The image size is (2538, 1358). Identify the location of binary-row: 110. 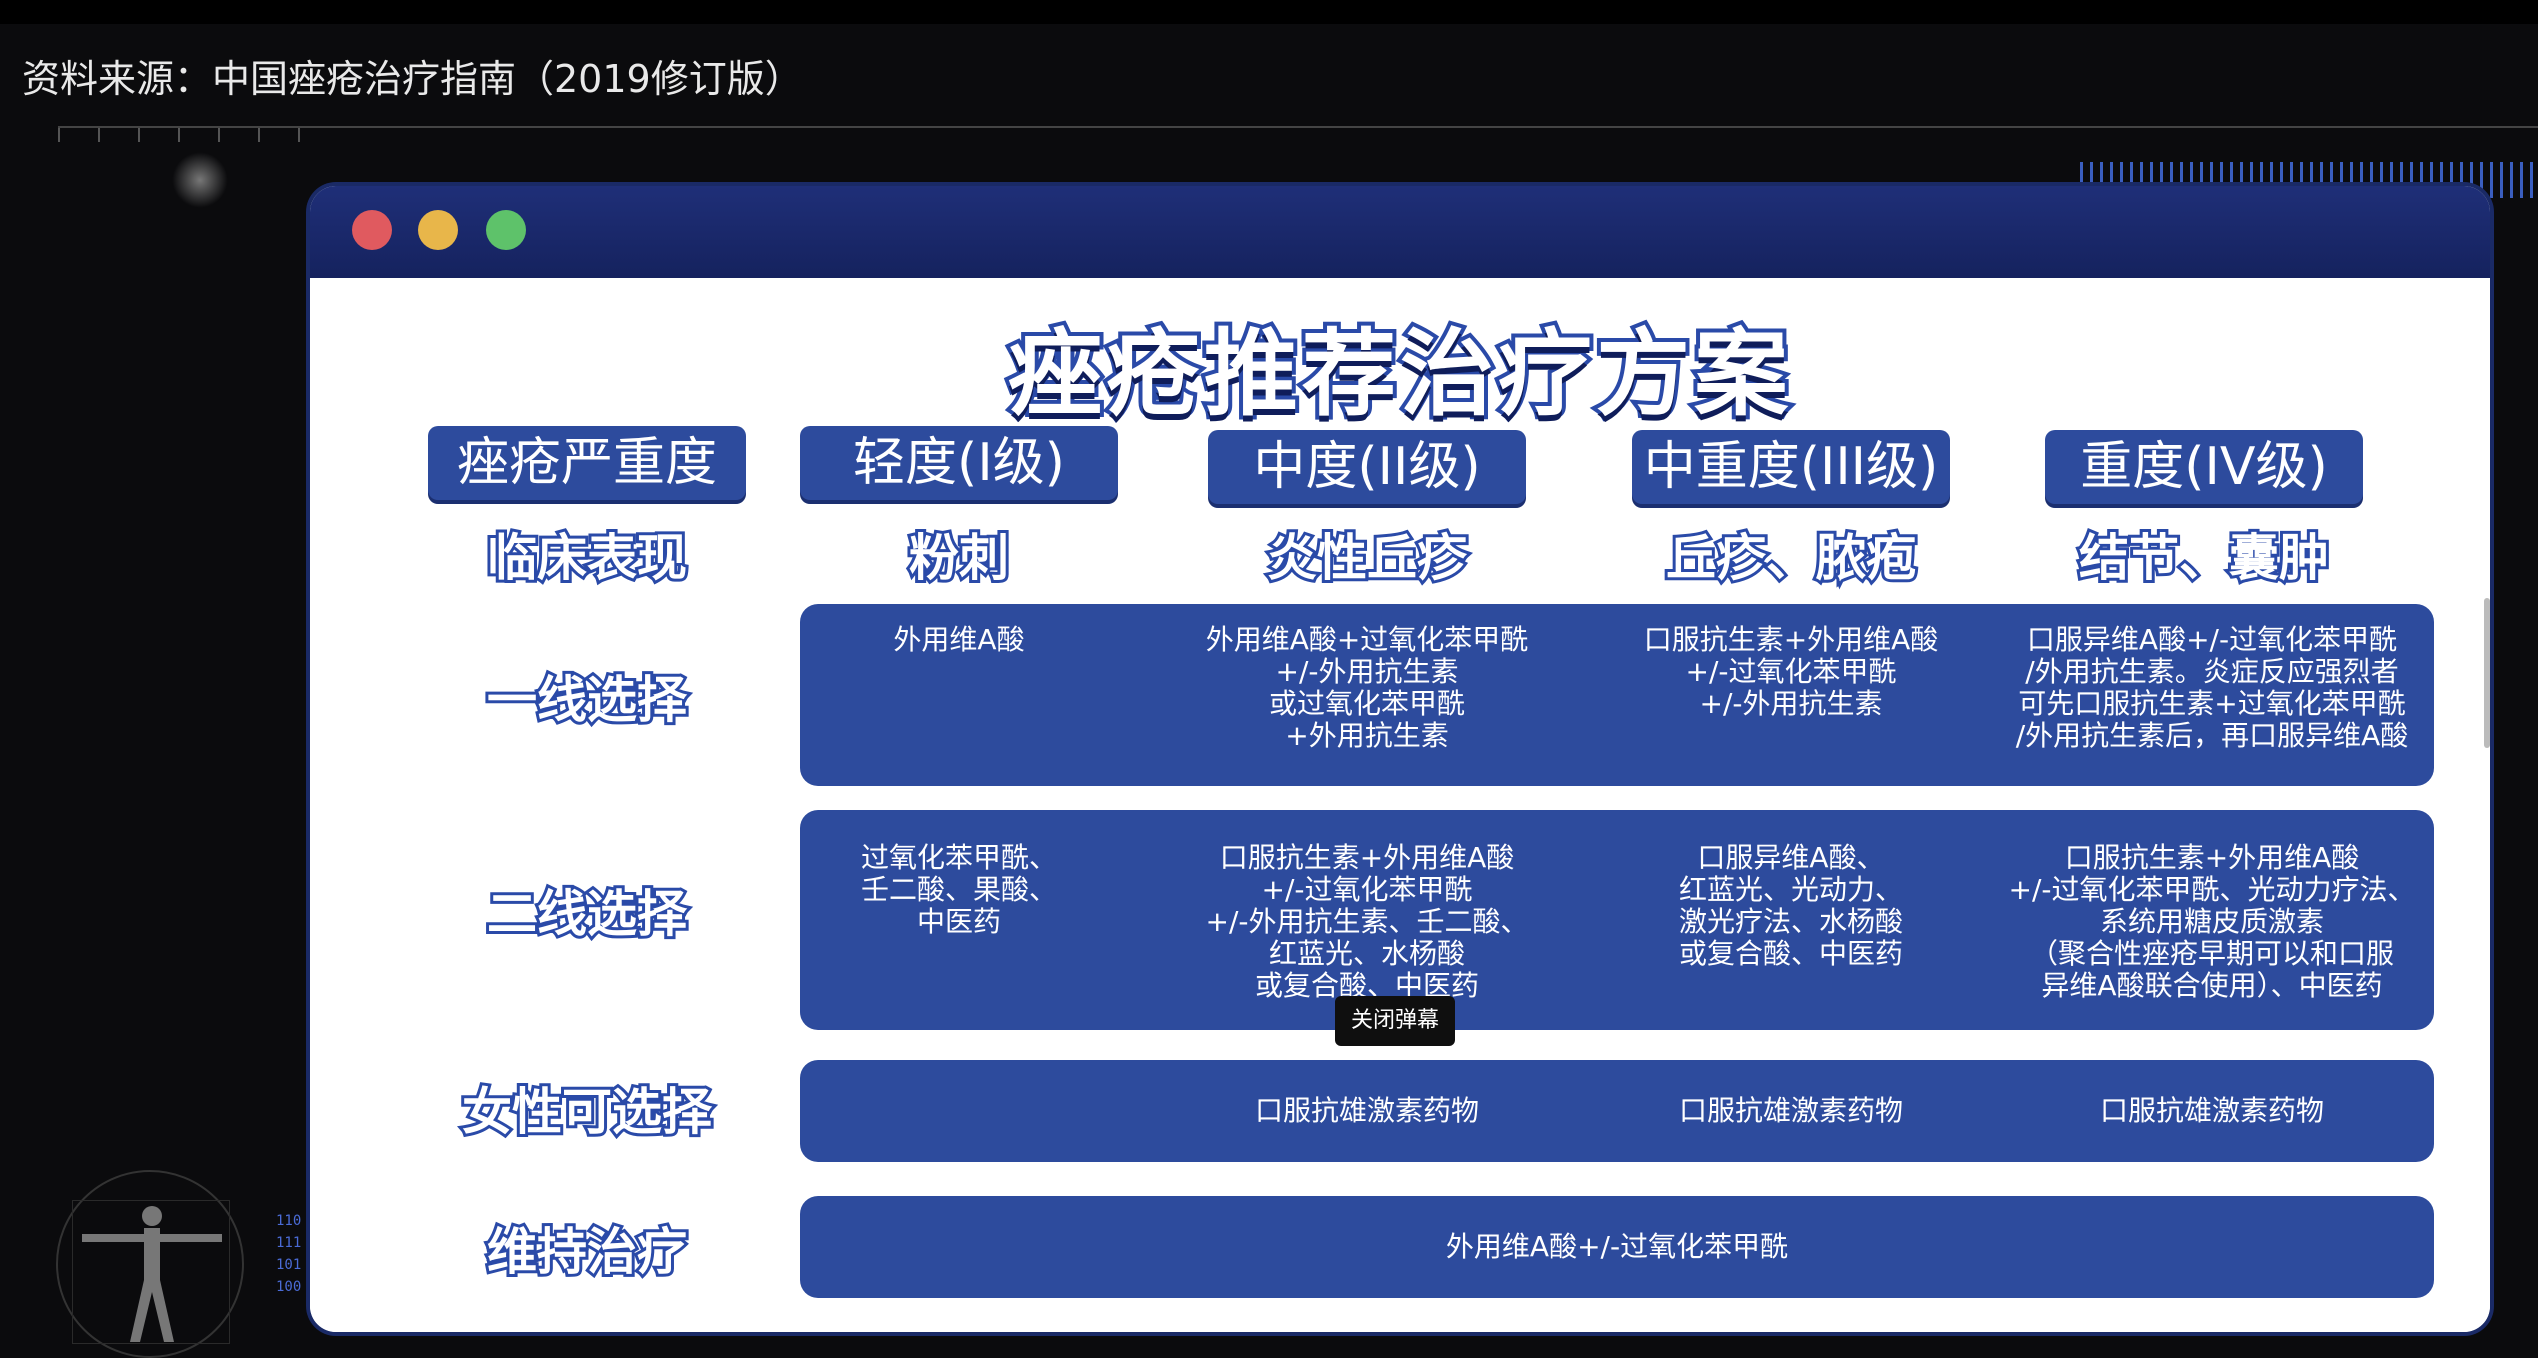
(289, 1221).